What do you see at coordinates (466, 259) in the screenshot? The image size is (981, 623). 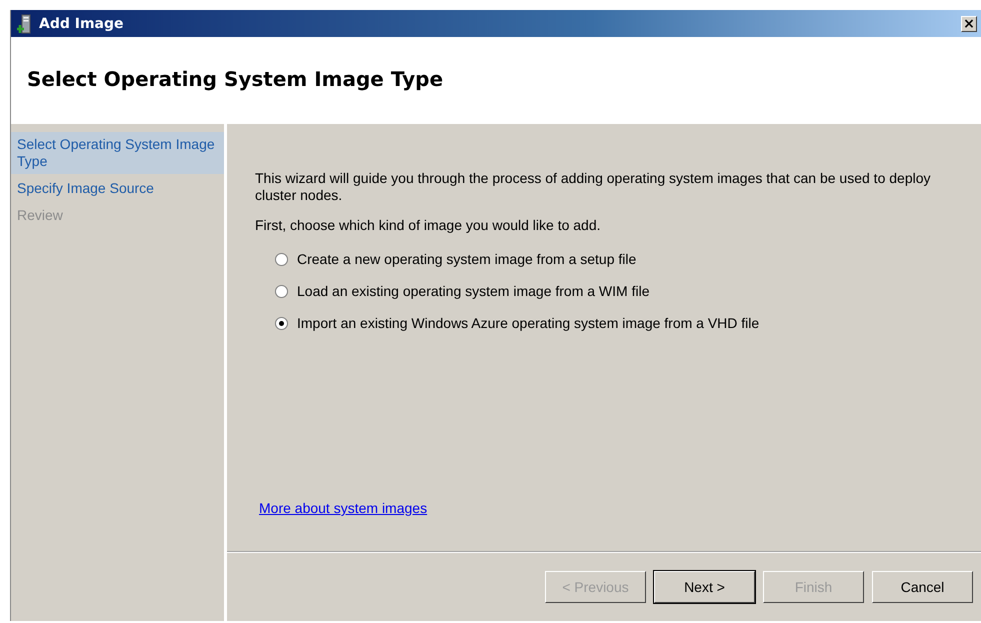 I see `option-label: Create a new operating system image from a setup file` at bounding box center [466, 259].